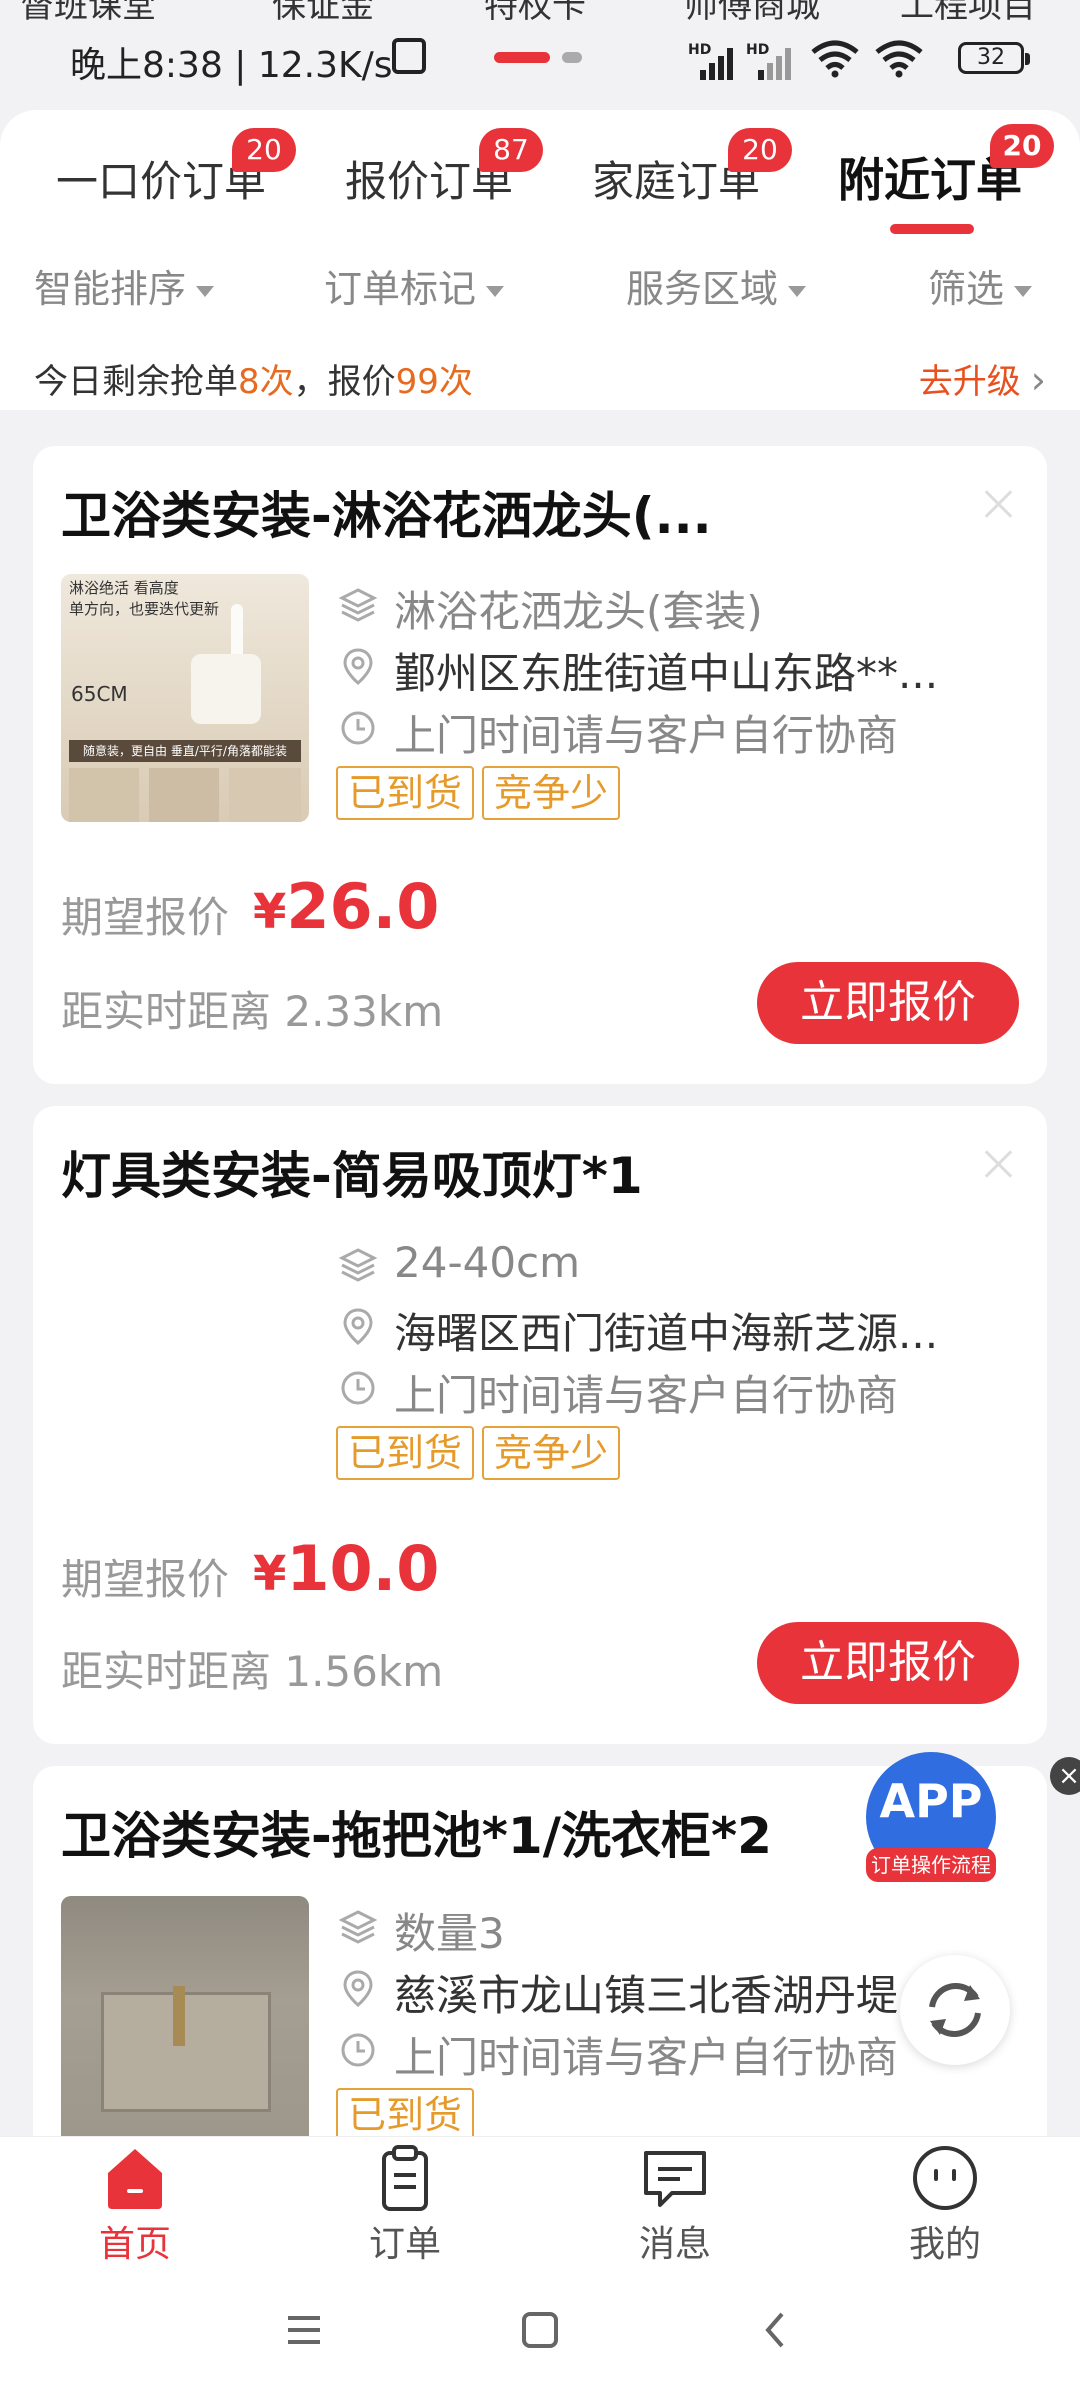 The height and width of the screenshot is (2400, 1080). What do you see at coordinates (363, 1568) in the screenshot?
I see `price-amount: 10.0` at bounding box center [363, 1568].